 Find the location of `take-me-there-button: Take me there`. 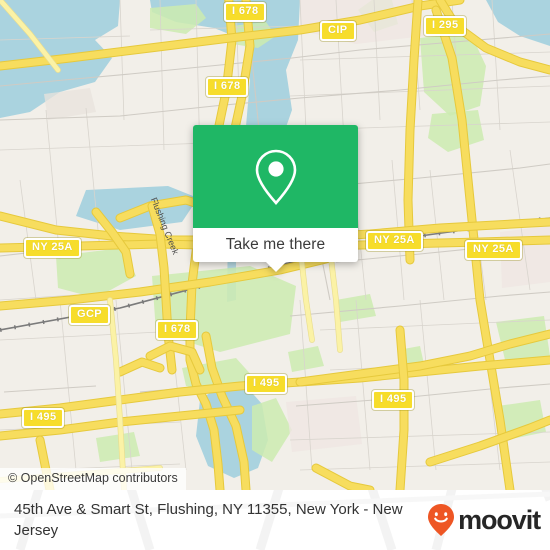

take-me-there-button: Take me there is located at coordinates (275, 250).